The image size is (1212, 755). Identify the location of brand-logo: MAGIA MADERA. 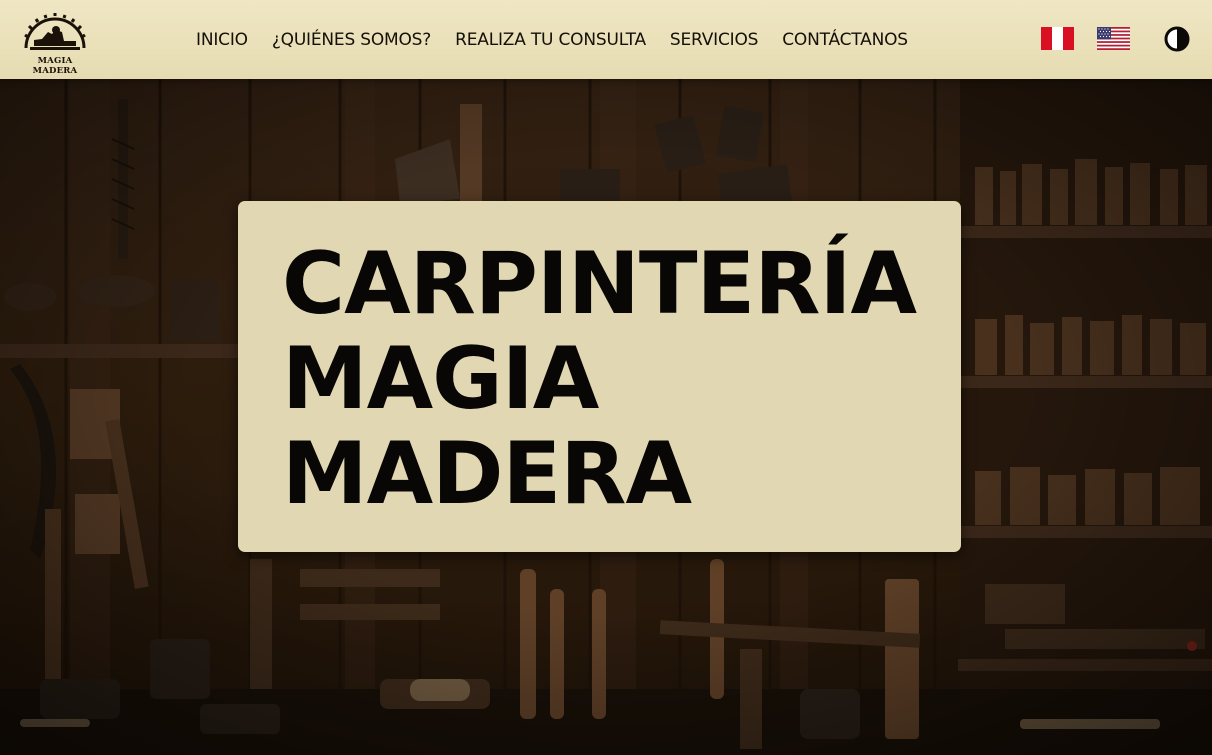
(55, 43).